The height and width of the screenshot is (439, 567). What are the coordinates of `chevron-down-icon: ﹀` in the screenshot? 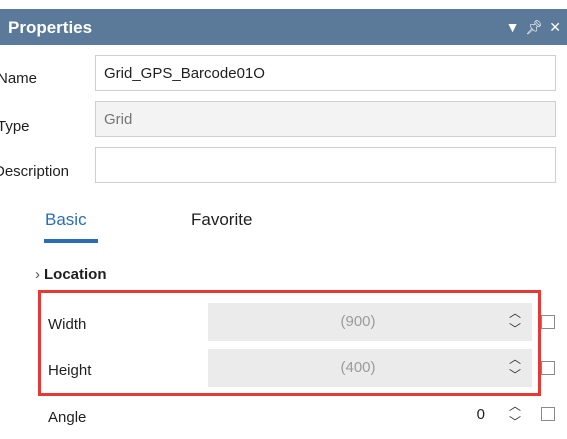 It's located at (515, 422).